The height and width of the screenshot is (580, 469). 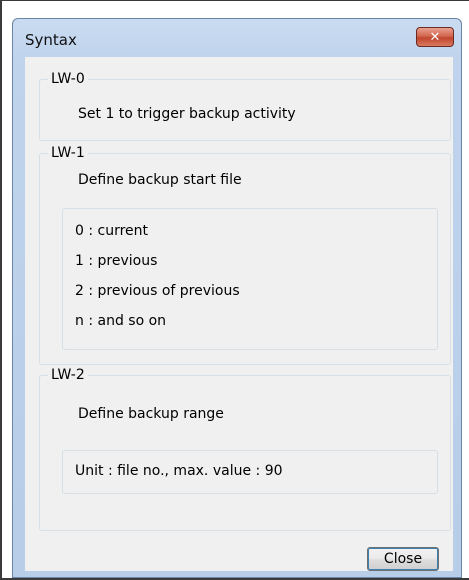 I want to click on option-line: n : and so on, so click(x=121, y=321).